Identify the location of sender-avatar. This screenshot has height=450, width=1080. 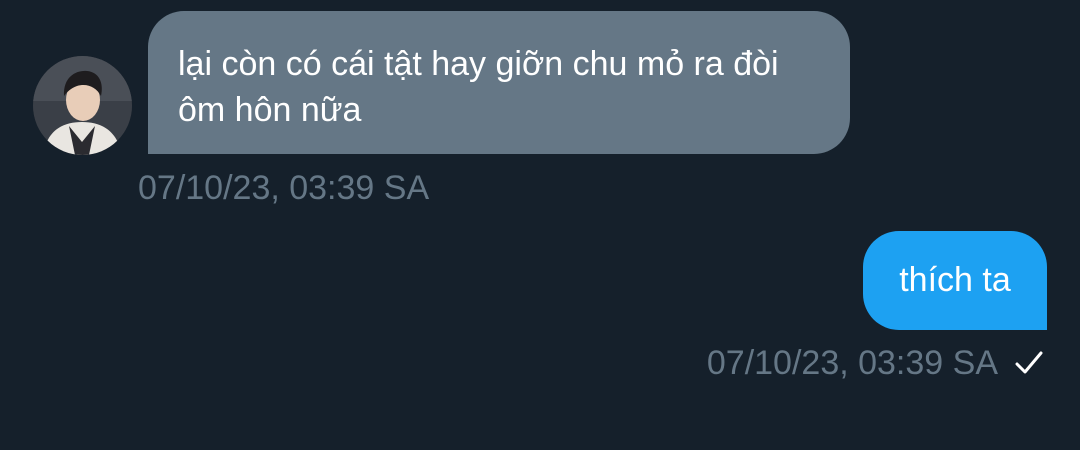
(82, 105).